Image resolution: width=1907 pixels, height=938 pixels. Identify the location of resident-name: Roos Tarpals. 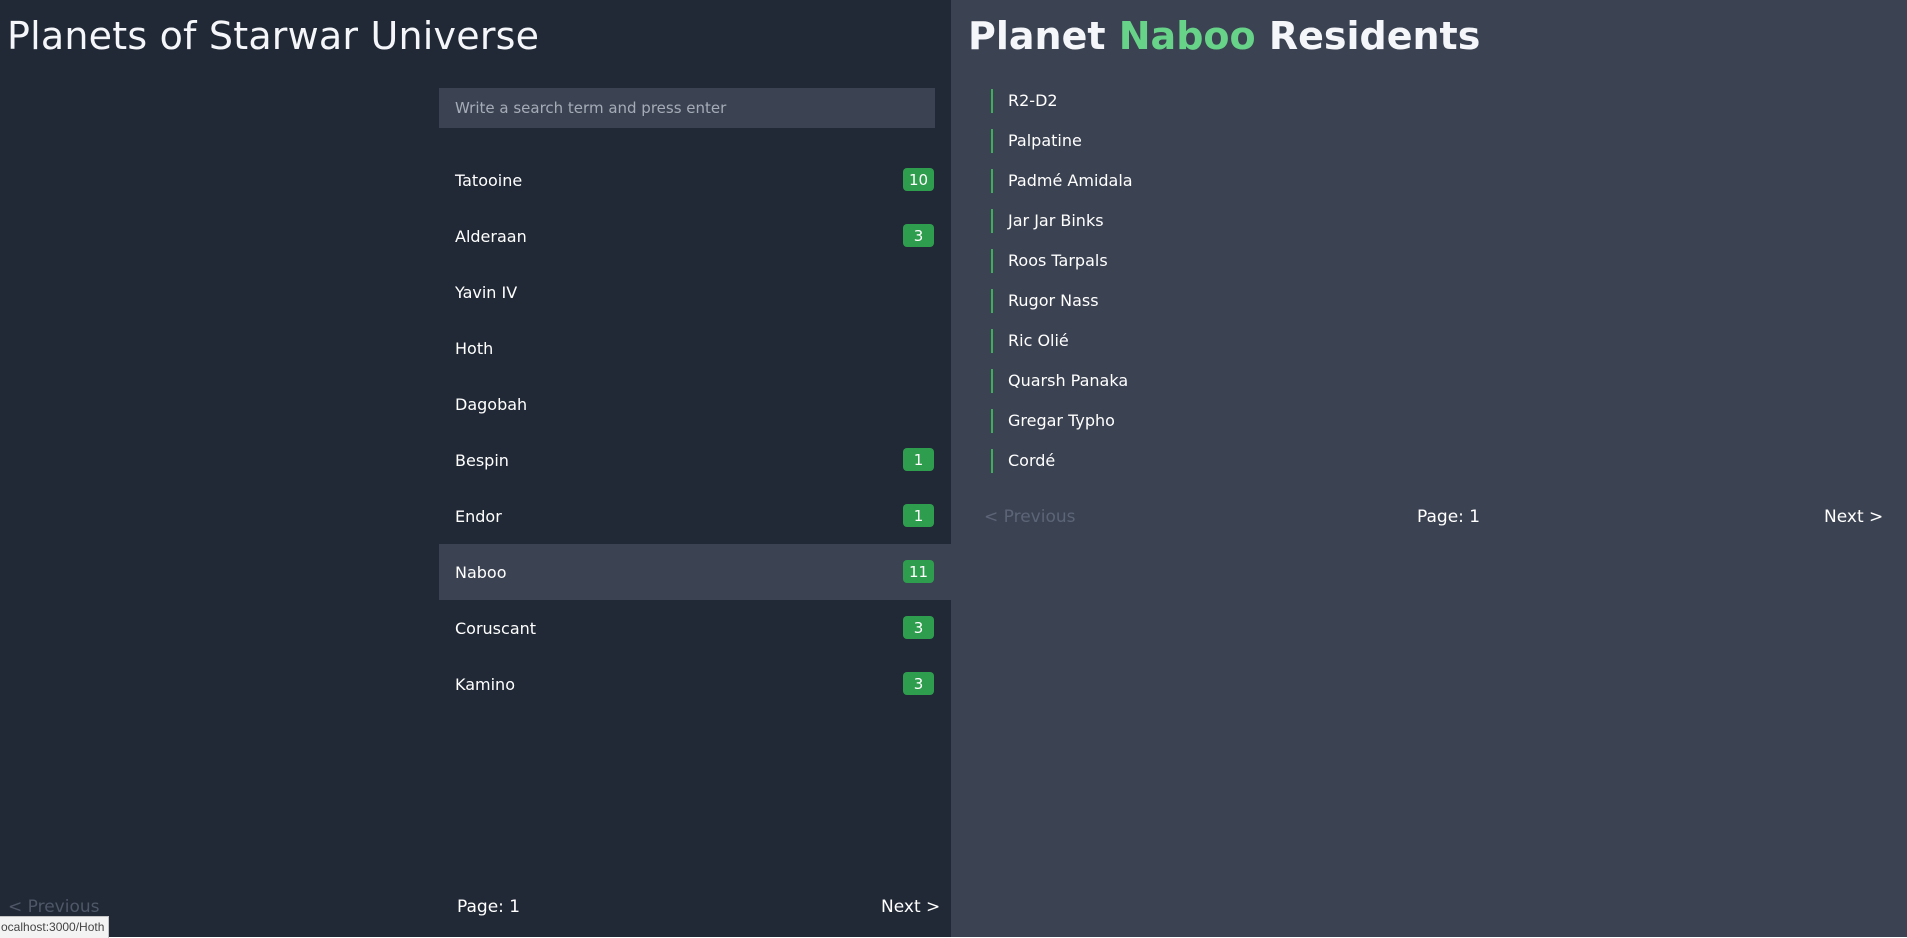
(1058, 260).